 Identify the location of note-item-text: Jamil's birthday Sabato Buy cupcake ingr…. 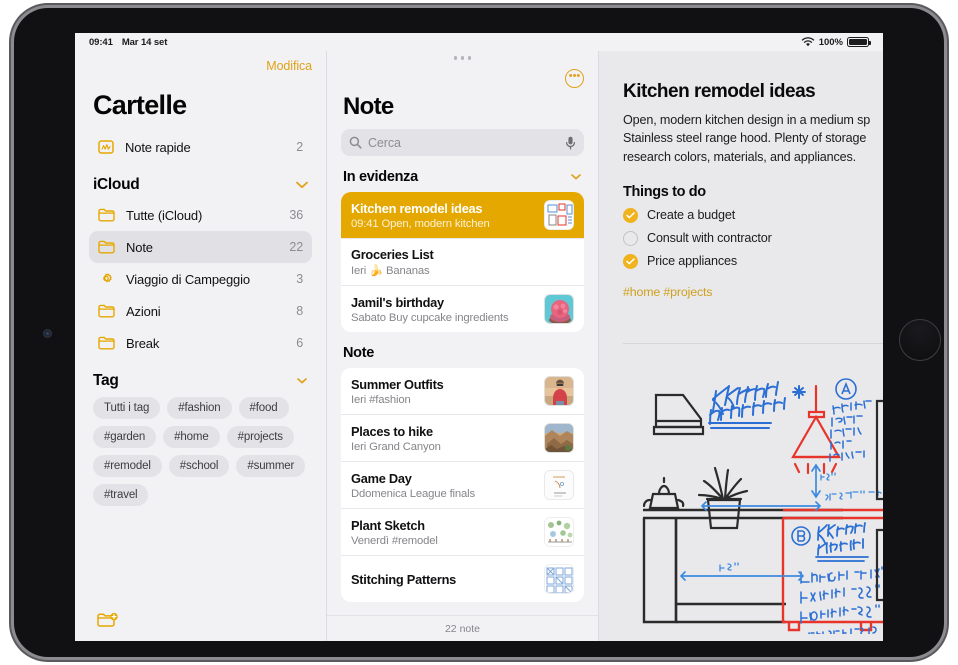
(443, 309).